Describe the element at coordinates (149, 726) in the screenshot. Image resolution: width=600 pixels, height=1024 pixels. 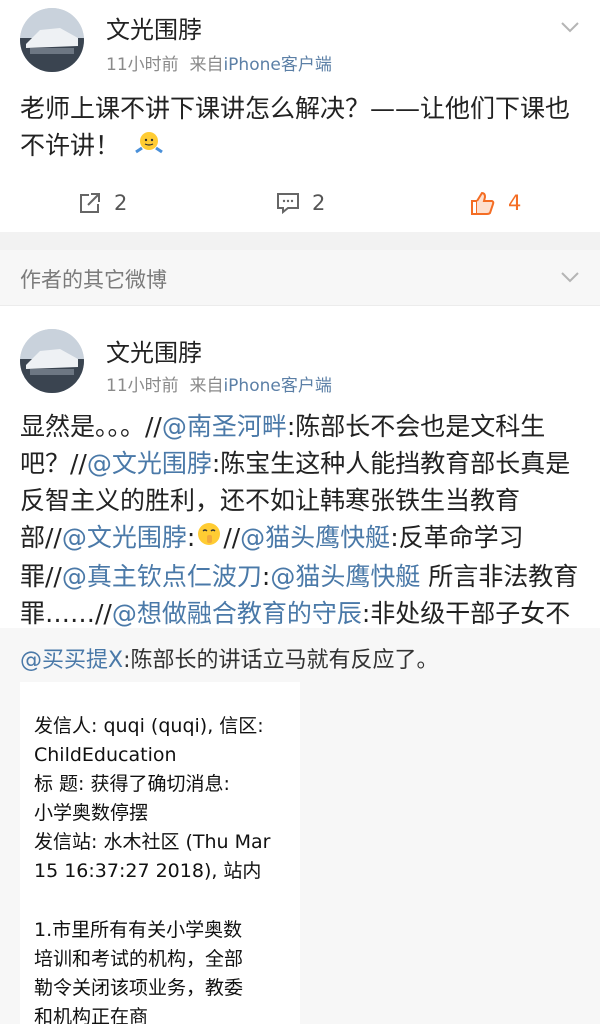
I see `image-text-line: 发信人: quqi (quqi), 信区:` at that location.